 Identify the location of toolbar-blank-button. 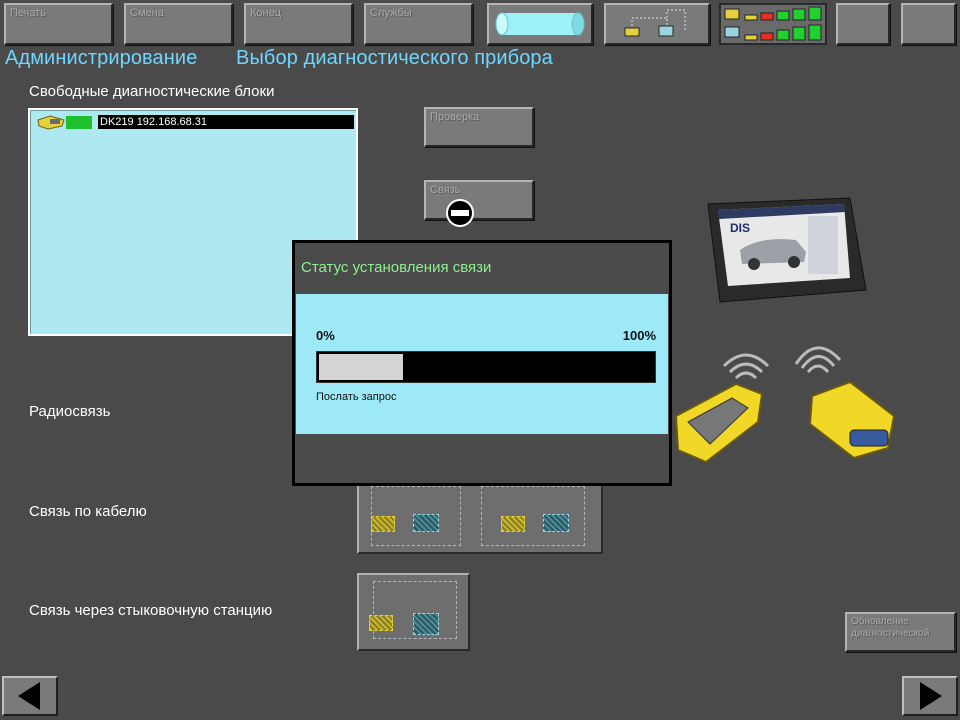
(863, 24).